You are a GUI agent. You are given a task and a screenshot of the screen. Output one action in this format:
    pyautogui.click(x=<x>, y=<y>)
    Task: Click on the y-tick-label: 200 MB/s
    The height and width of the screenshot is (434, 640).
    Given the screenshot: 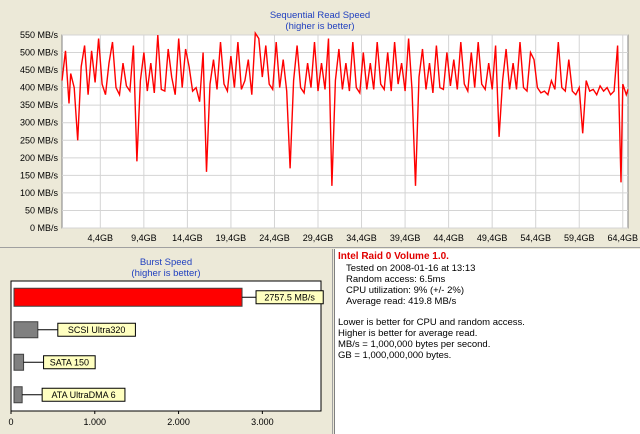 What is the action you would take?
    pyautogui.click(x=39, y=158)
    